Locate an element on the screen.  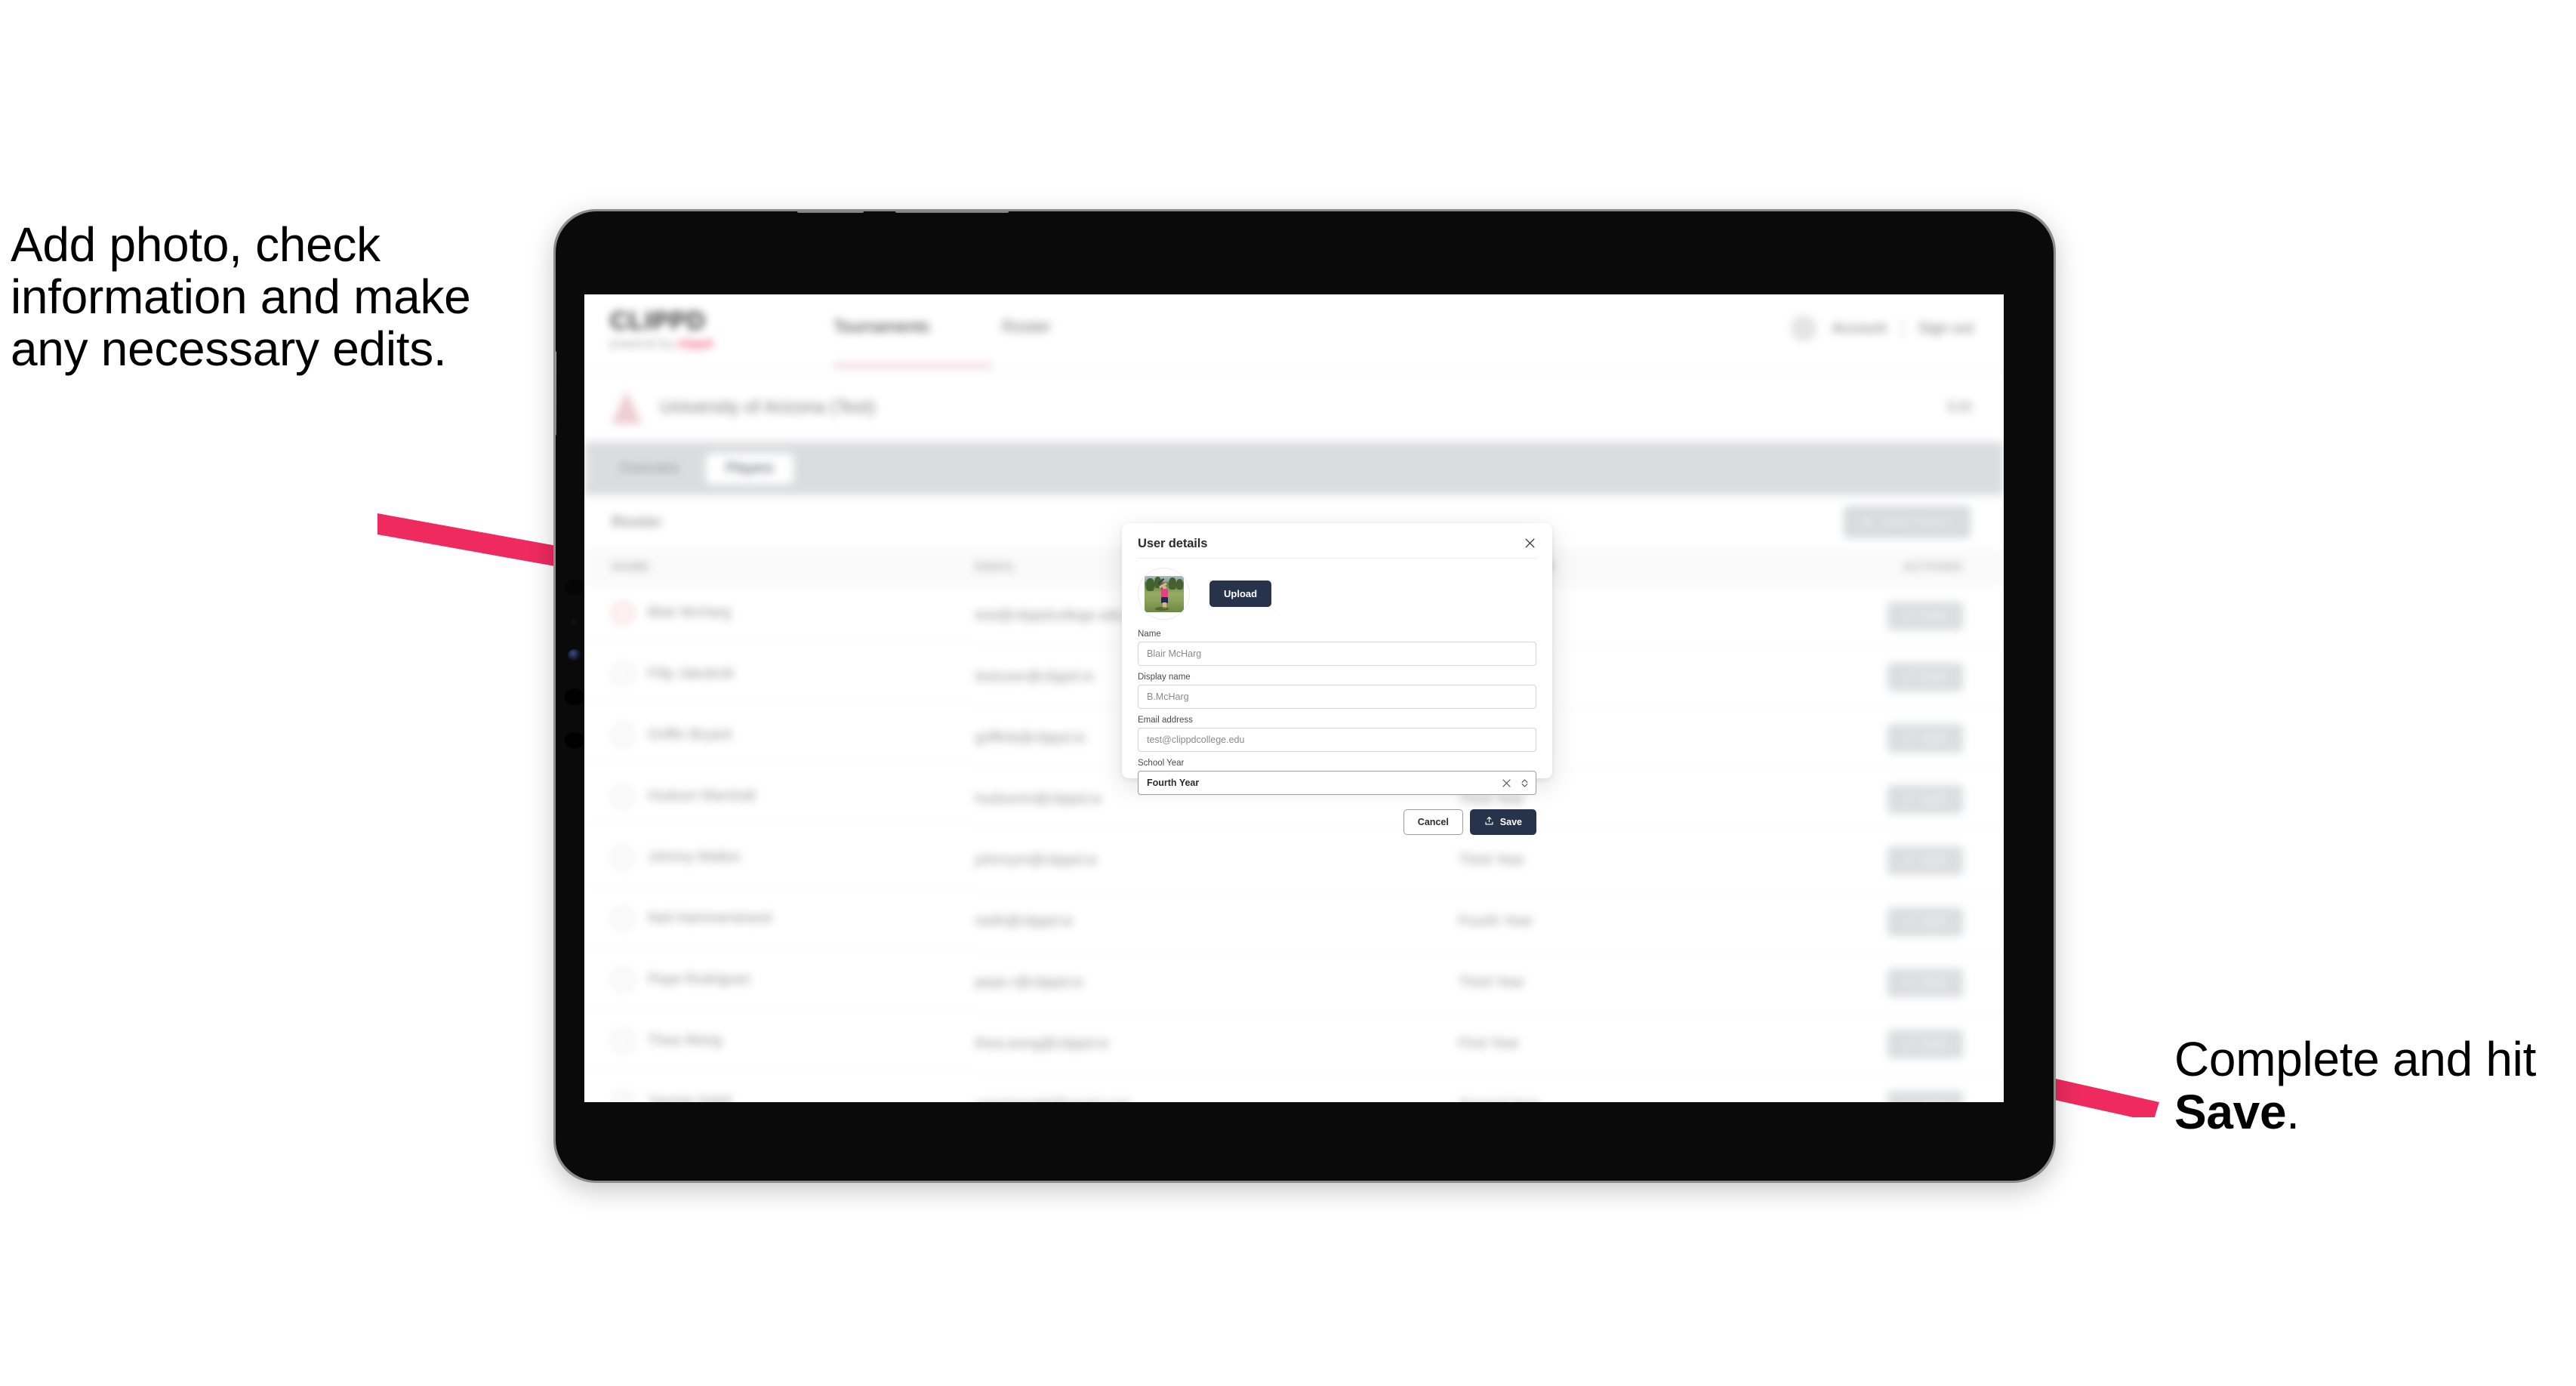
modal-title: User details is located at coordinates (1173, 543).